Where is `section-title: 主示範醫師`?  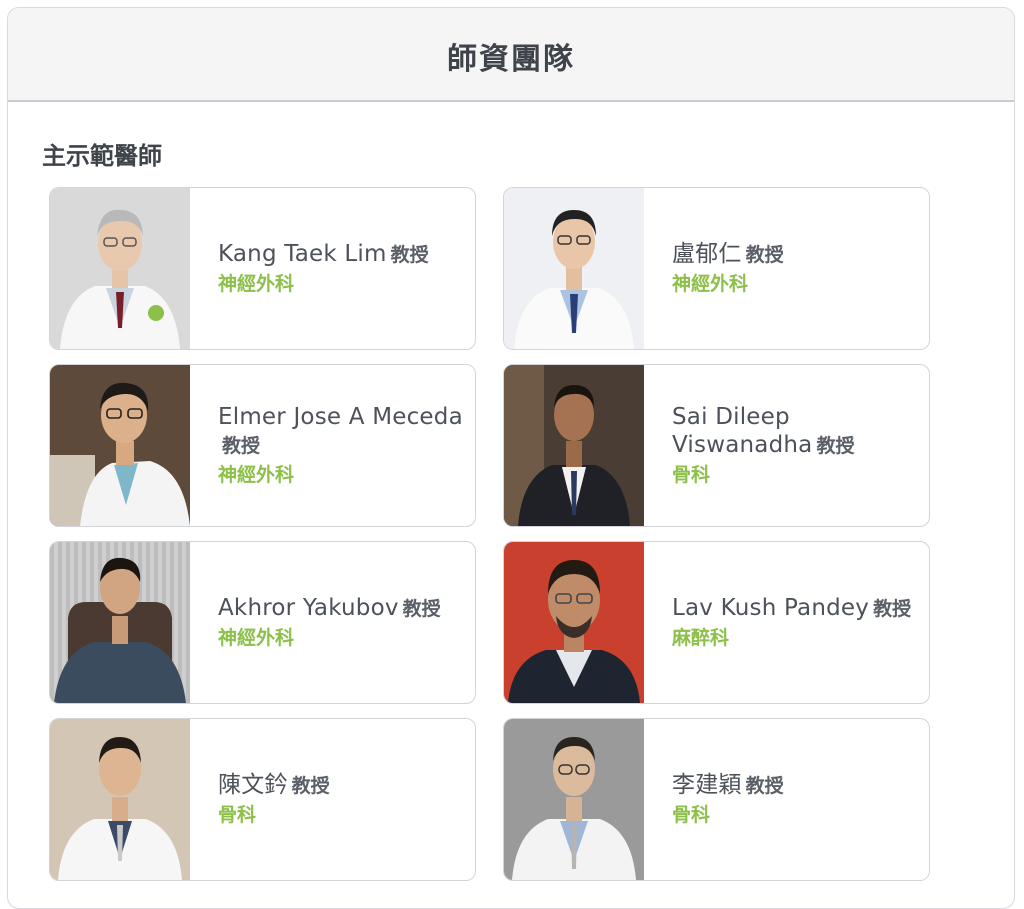
section-title: 主示範醫師 is located at coordinates (102, 156).